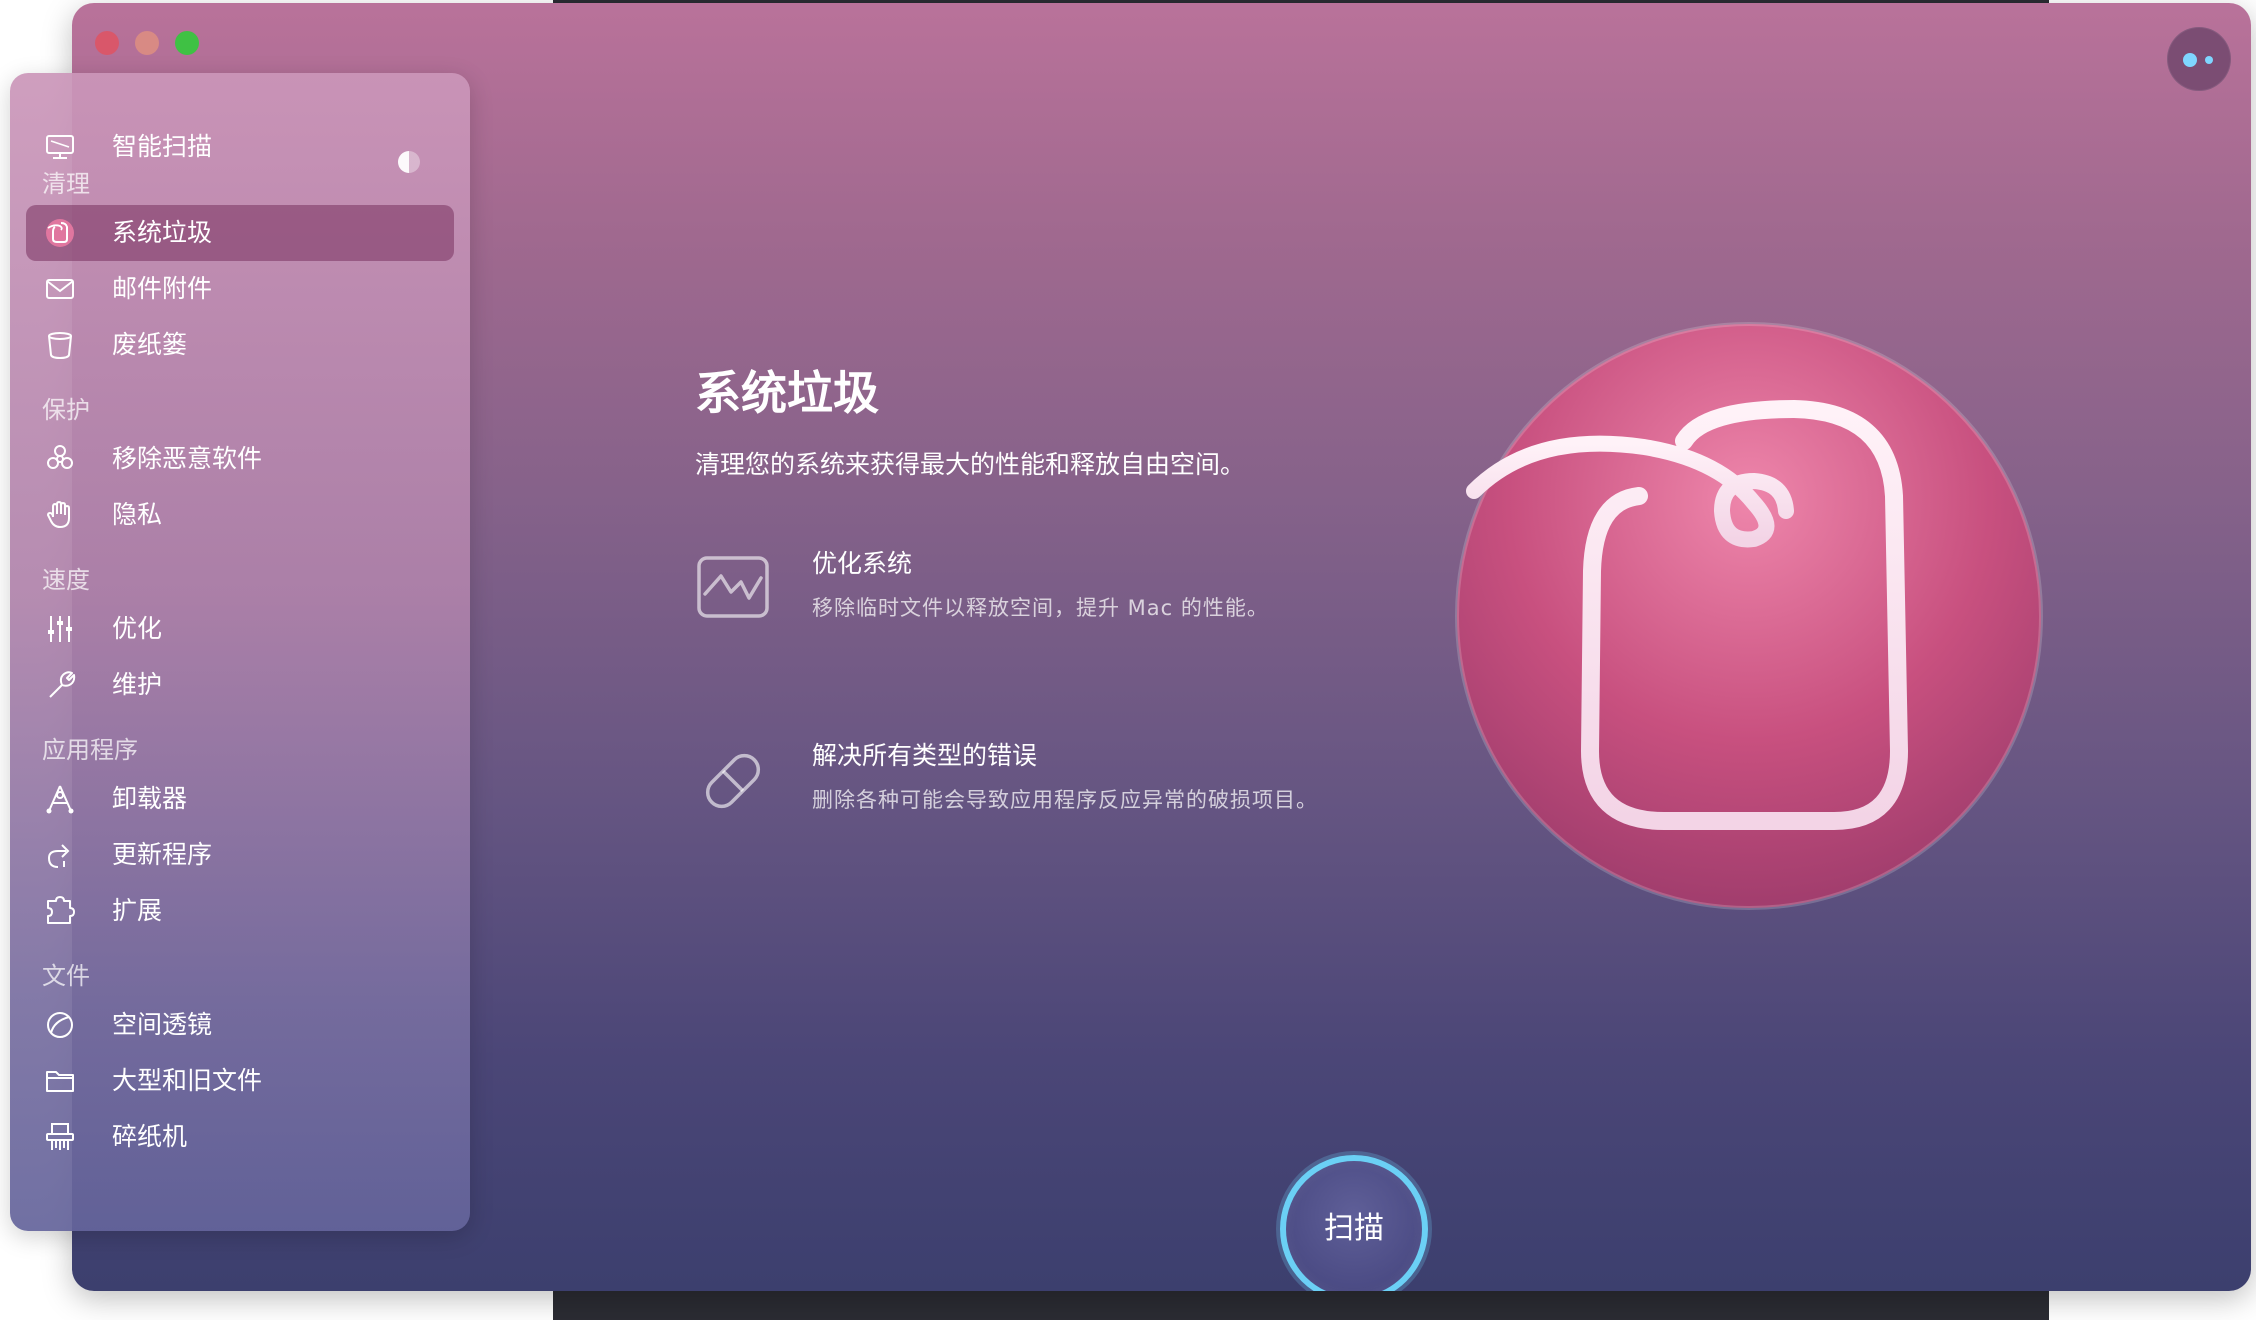 Image resolution: width=2256 pixels, height=1320 pixels. What do you see at coordinates (61, 910) in the screenshot?
I see `puzzle-icon` at bounding box center [61, 910].